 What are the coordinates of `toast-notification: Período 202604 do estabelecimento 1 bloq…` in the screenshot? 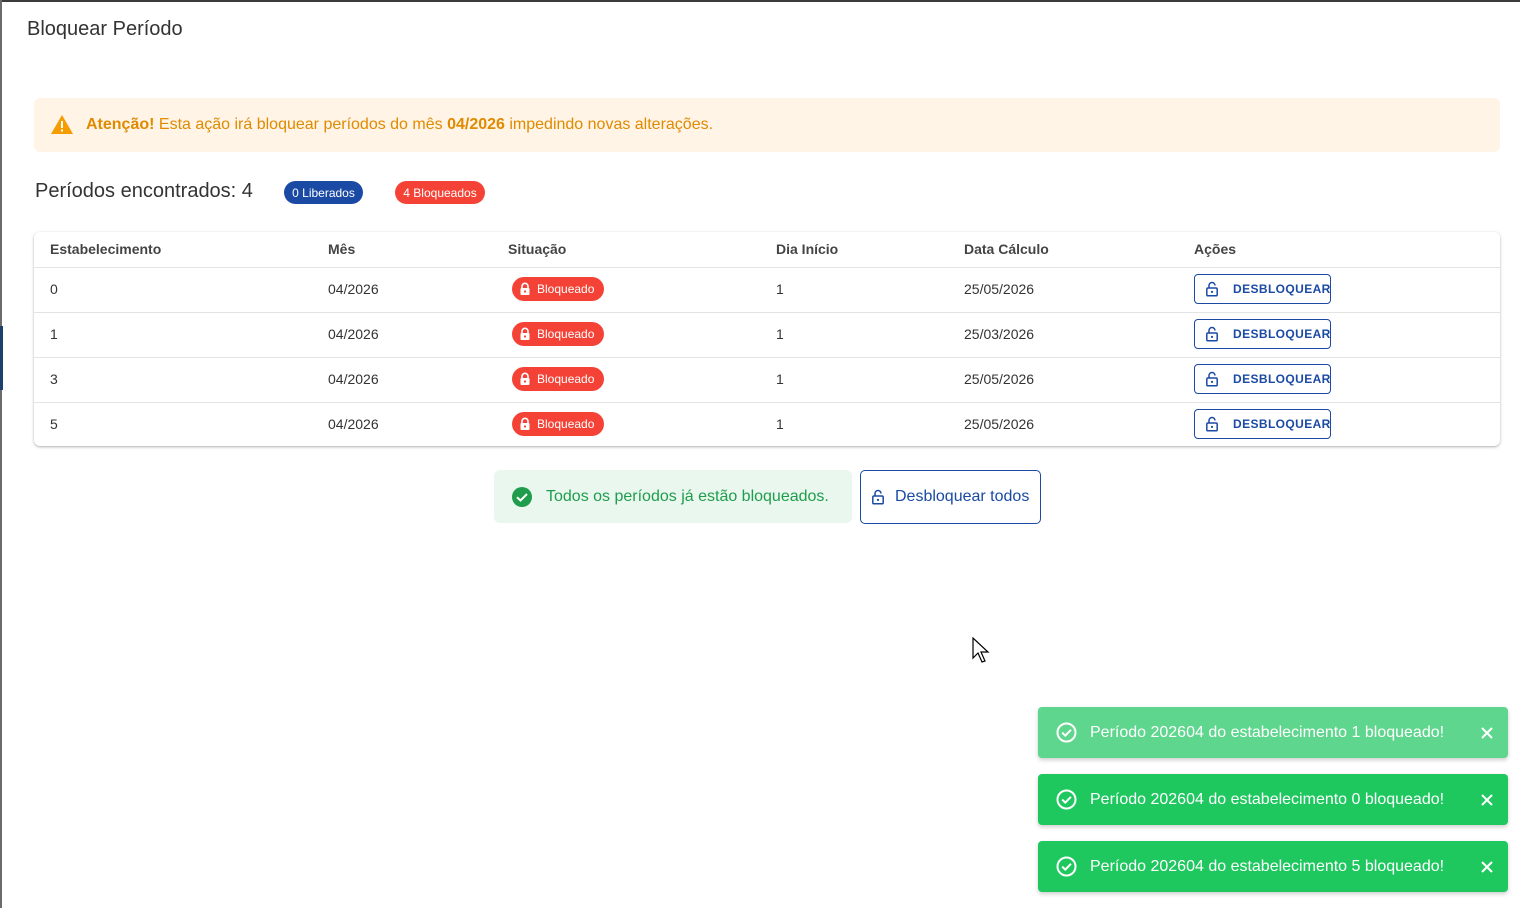 It's located at (1273, 732).